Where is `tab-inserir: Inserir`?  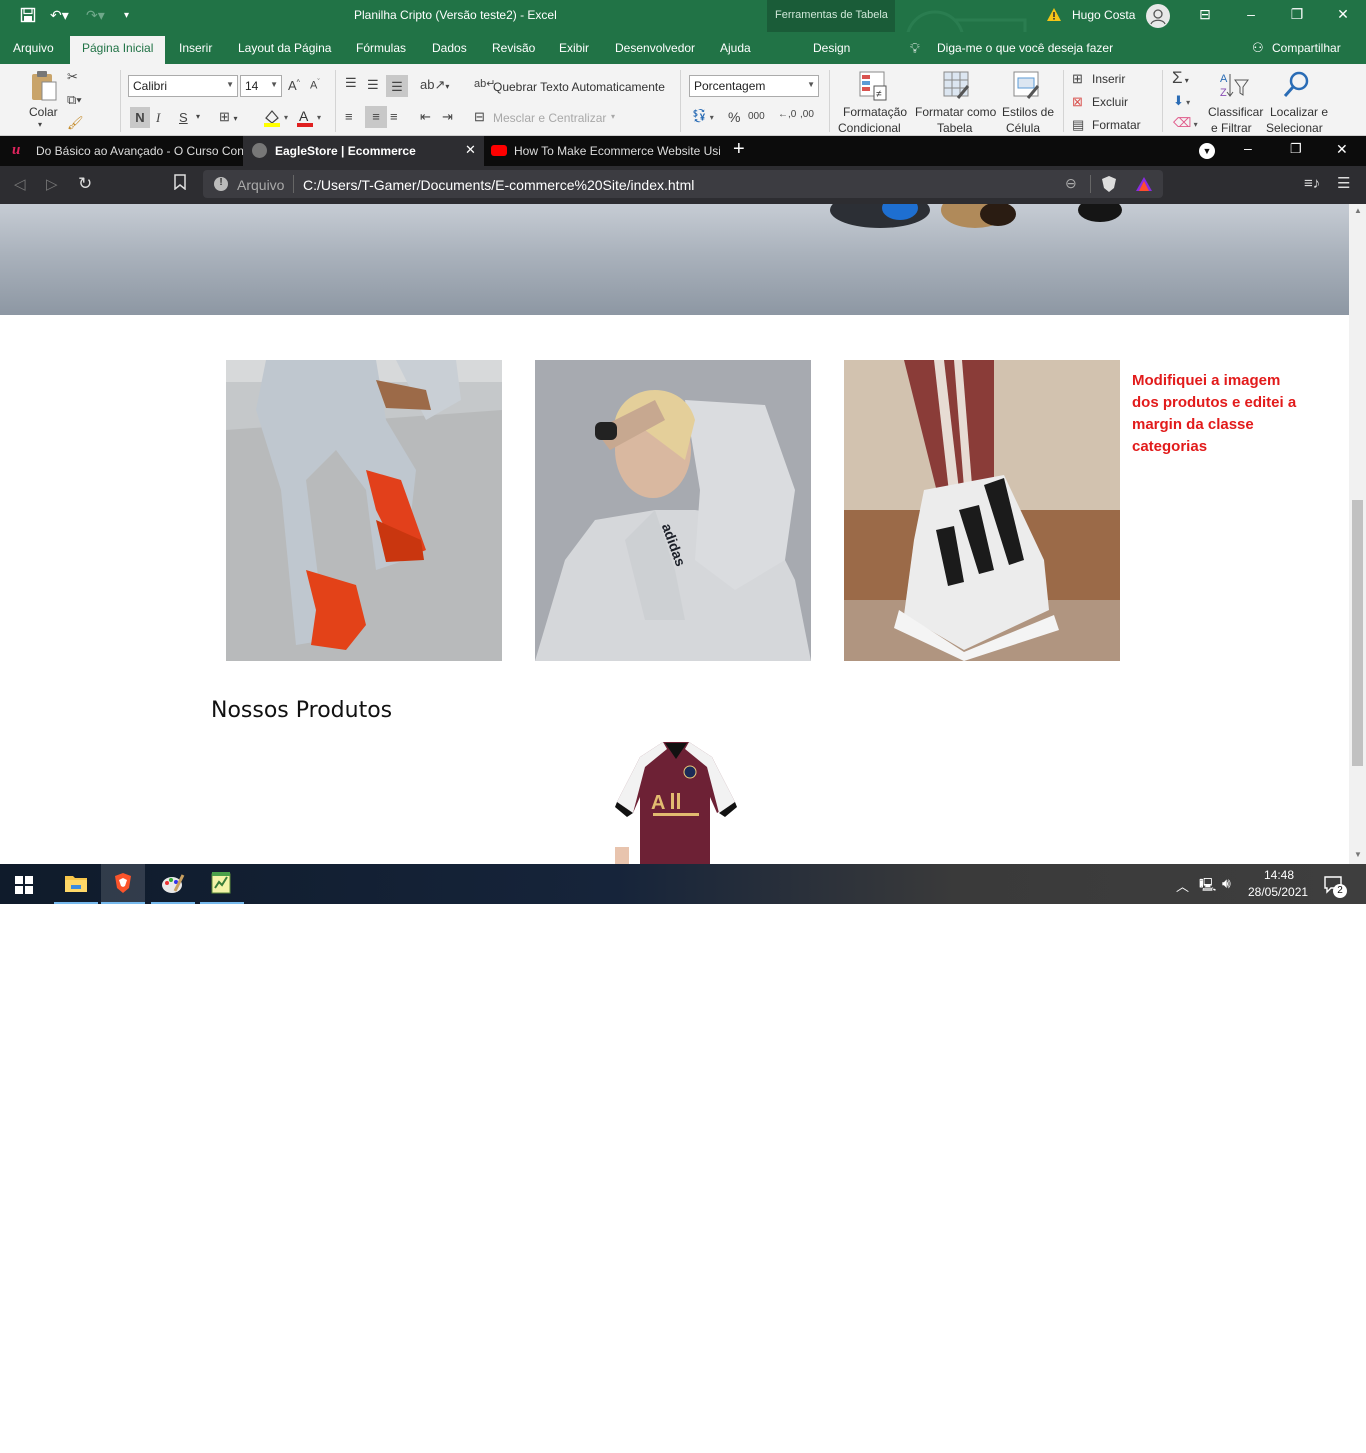 tab-inserir: Inserir is located at coordinates (195, 48).